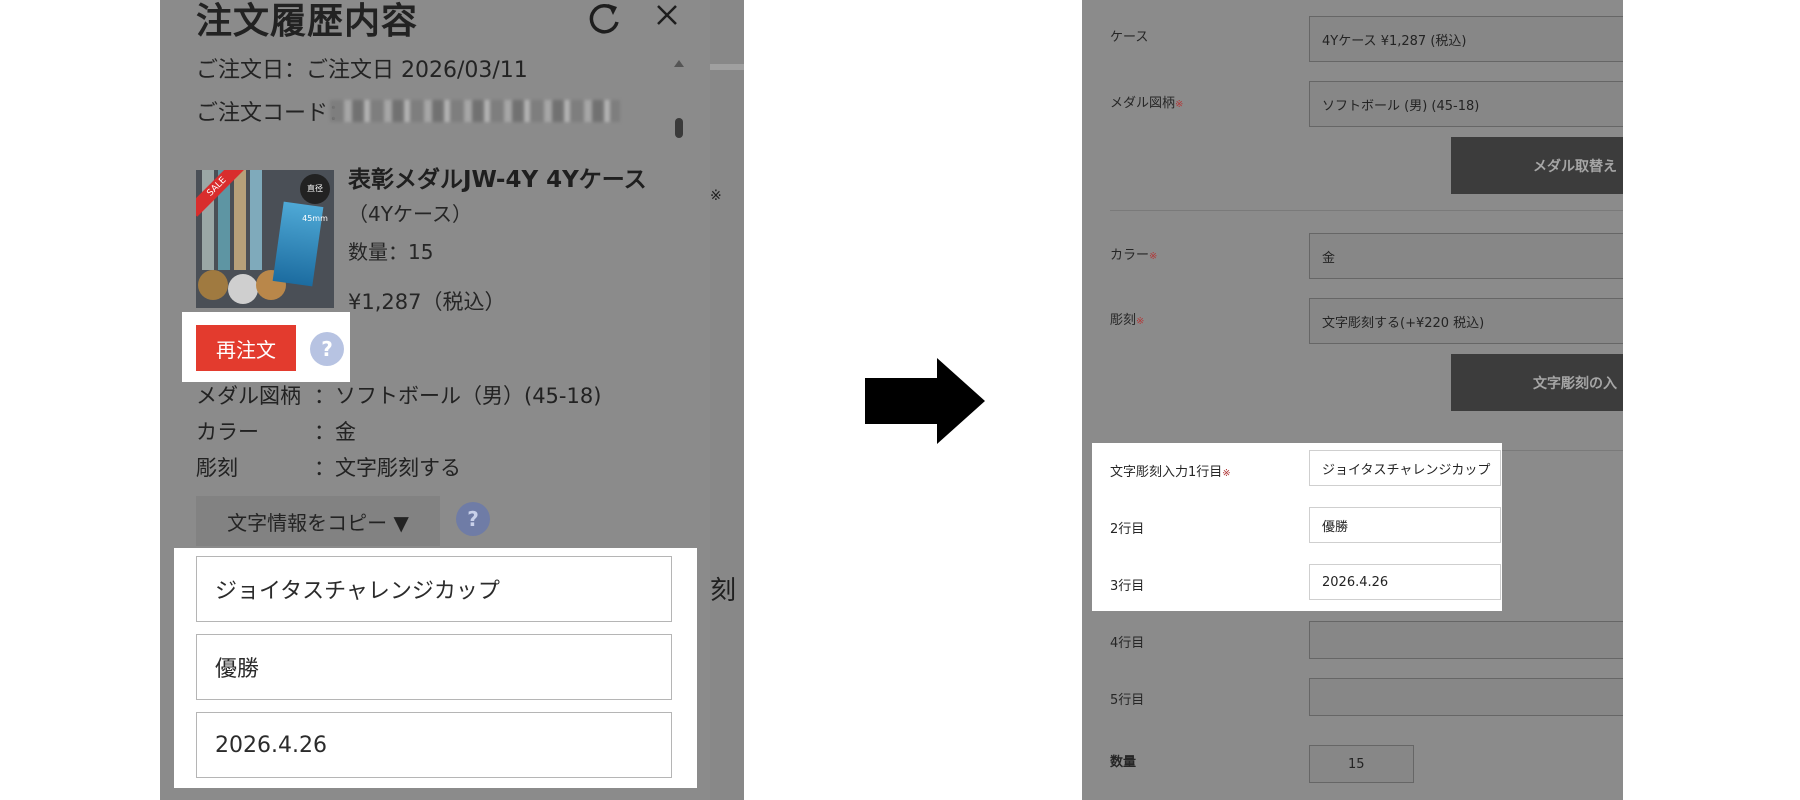  I want to click on option-key: カラー, so click(227, 432).